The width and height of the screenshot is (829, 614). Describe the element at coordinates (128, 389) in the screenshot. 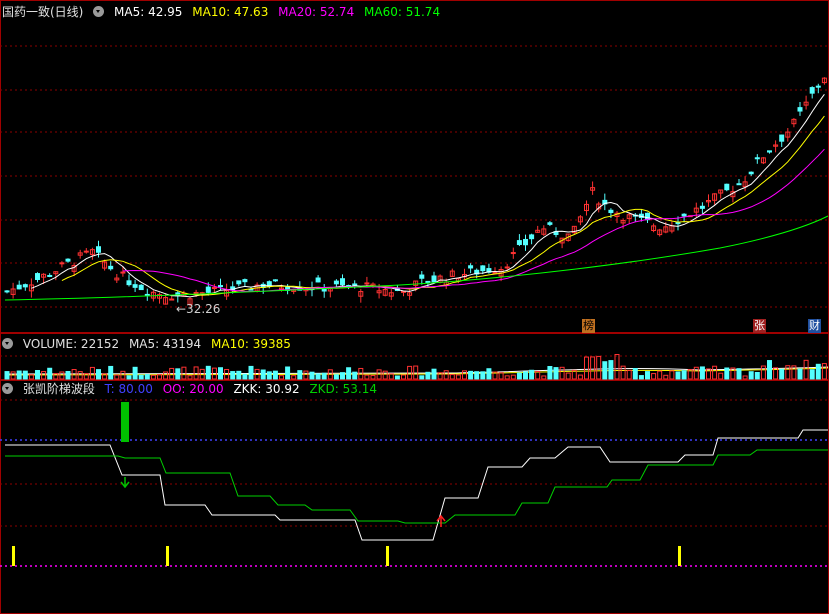

I see `t-label: T: 80.00` at that location.